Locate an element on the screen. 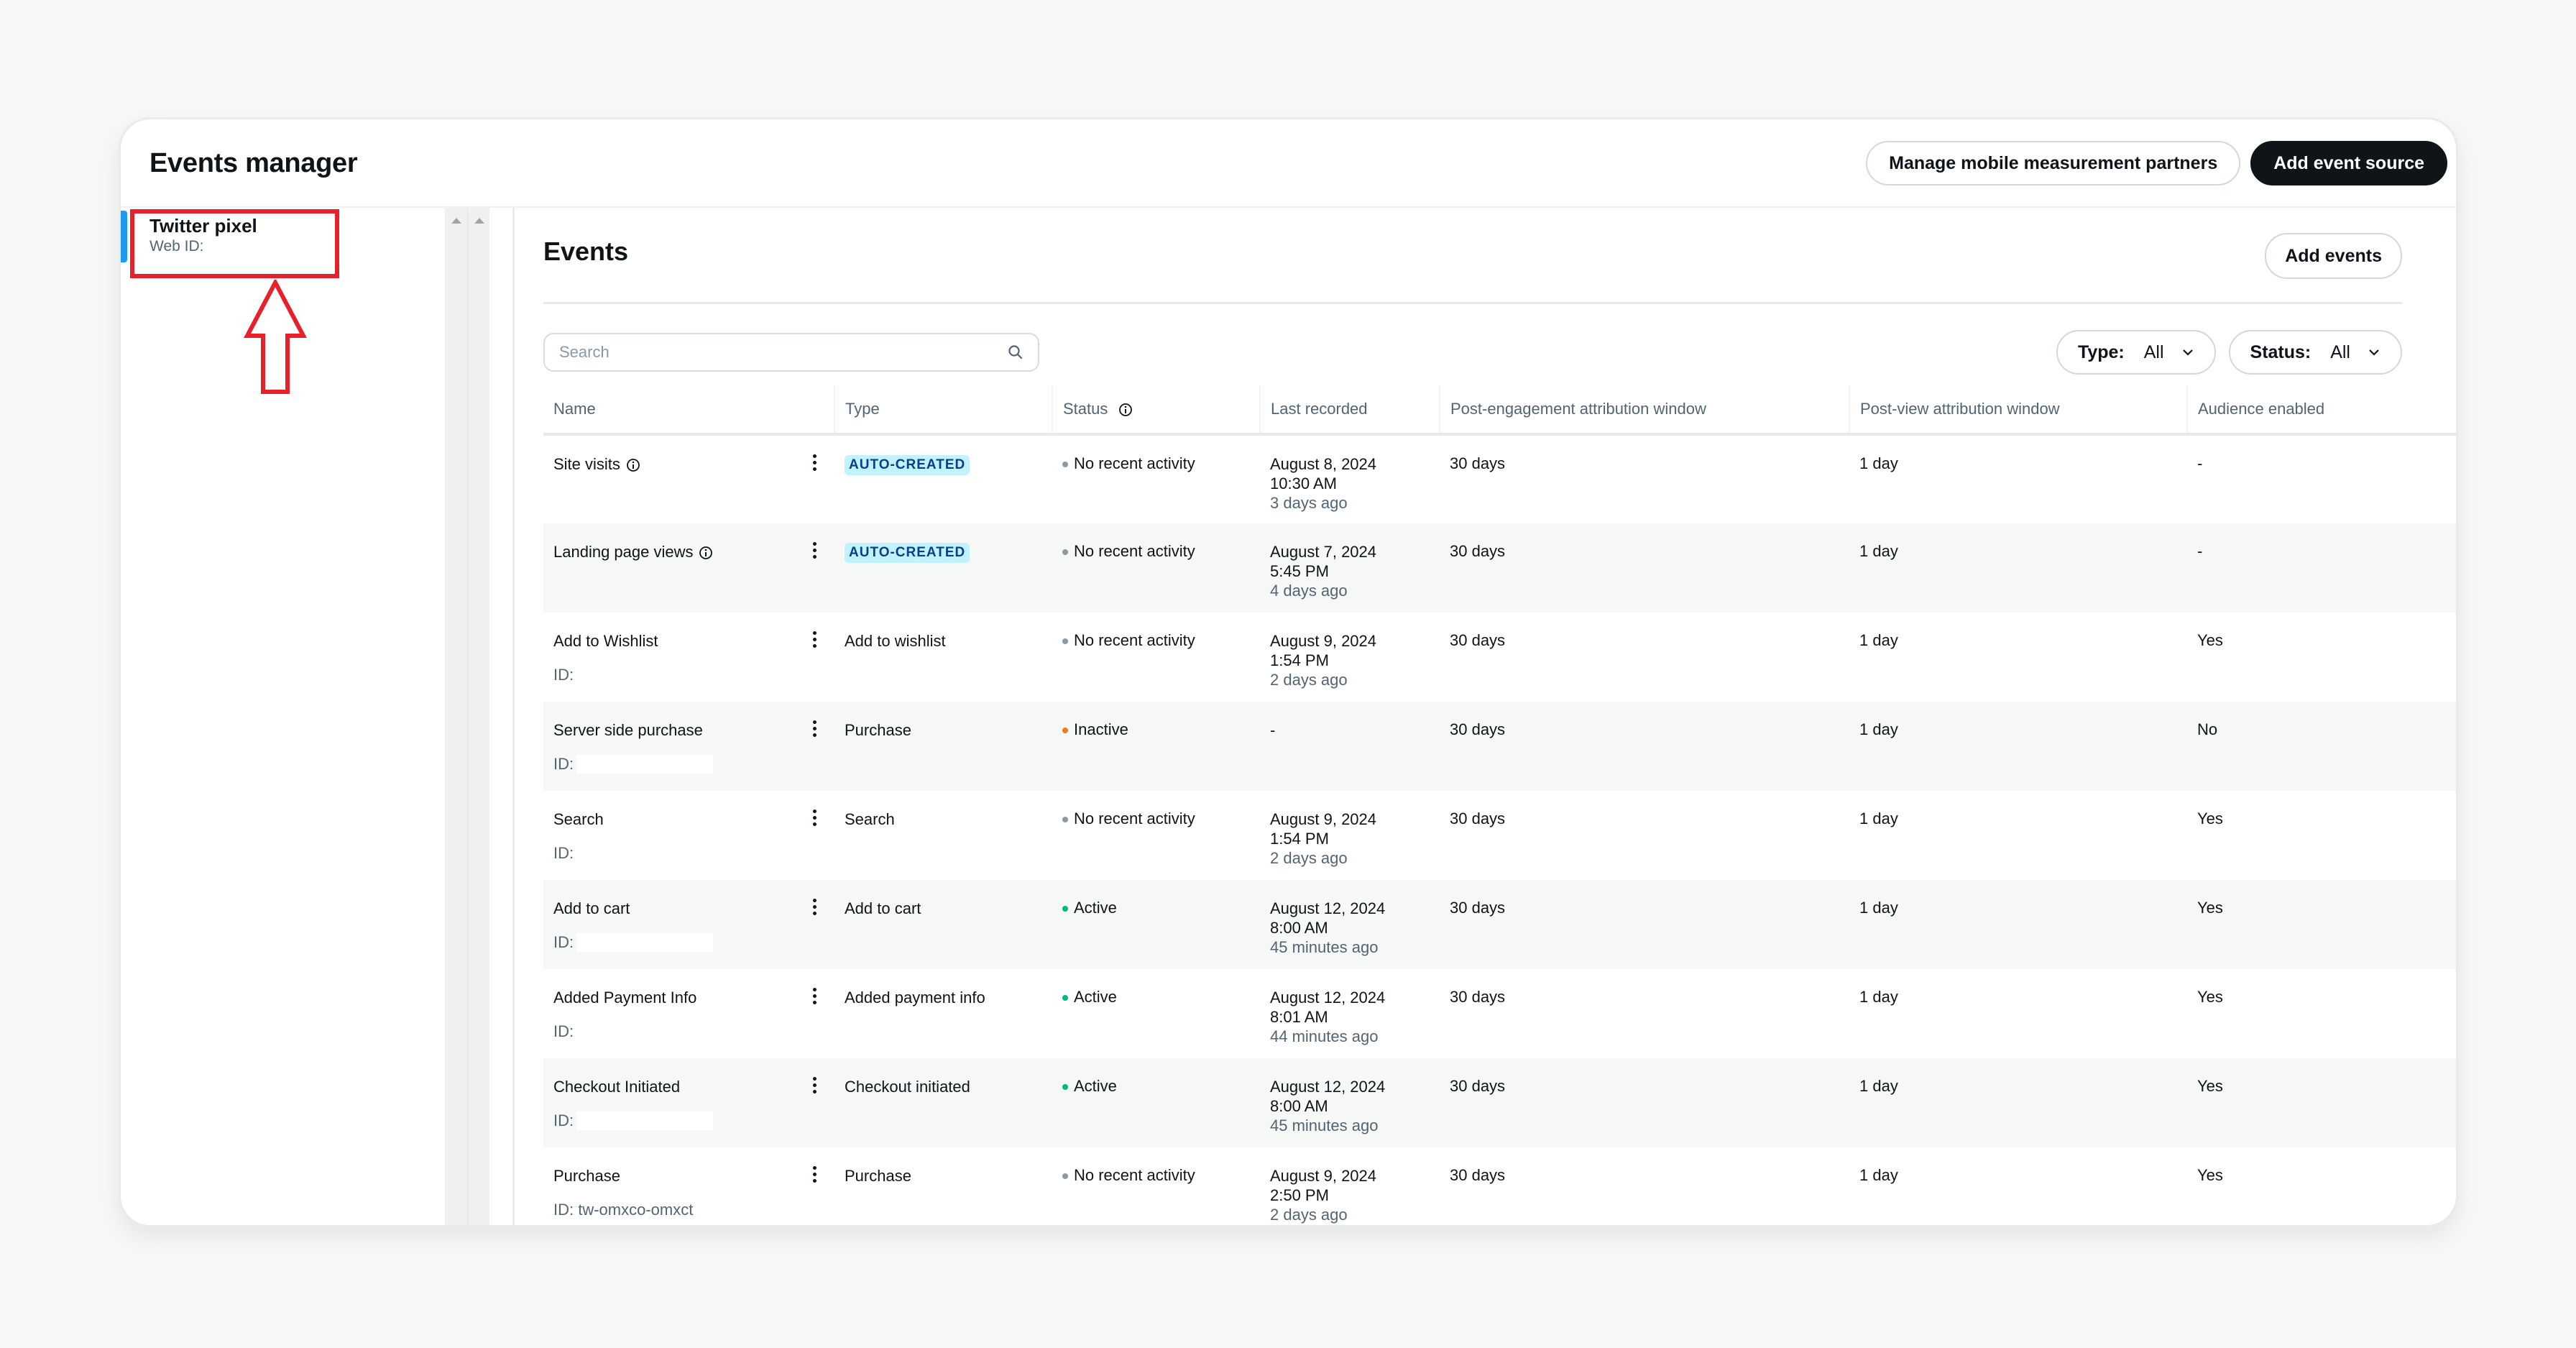  last-recorded-cell: August 9, 2024 1:54 PM 2 days ago is located at coordinates (1350, 835).